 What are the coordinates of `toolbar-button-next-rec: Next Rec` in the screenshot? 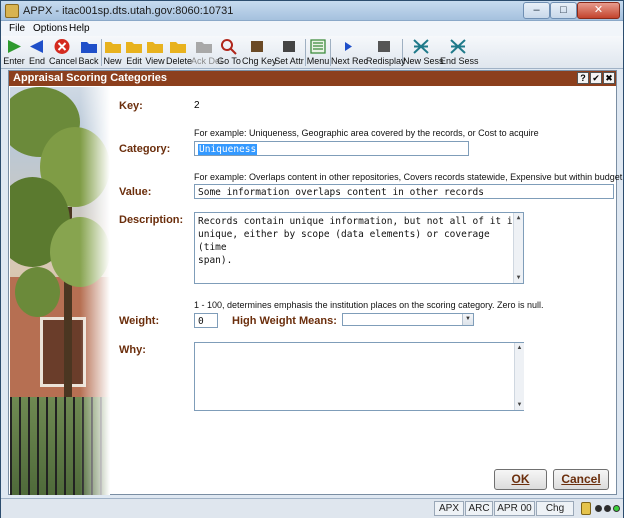 It's located at (350, 52).